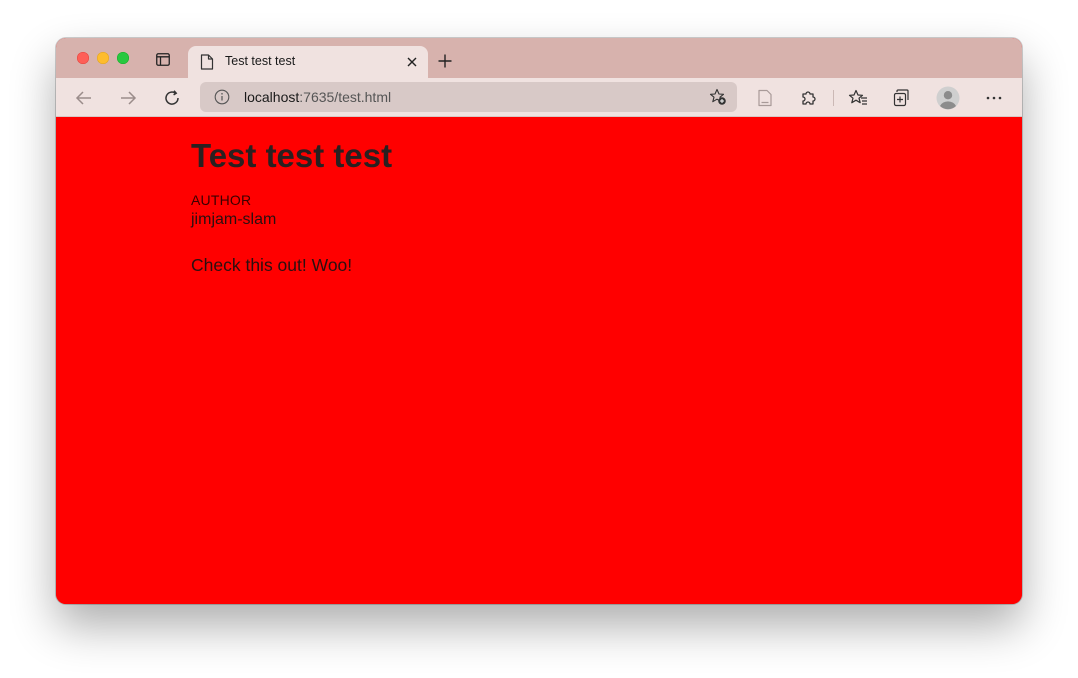 This screenshot has width=1078, height=678. I want to click on page-icon, so click(207, 62).